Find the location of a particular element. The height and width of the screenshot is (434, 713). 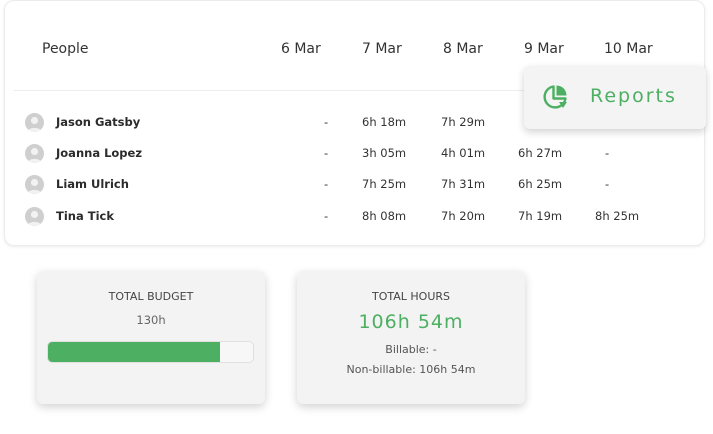

hours-cell: 8h 25m is located at coordinates (617, 216).